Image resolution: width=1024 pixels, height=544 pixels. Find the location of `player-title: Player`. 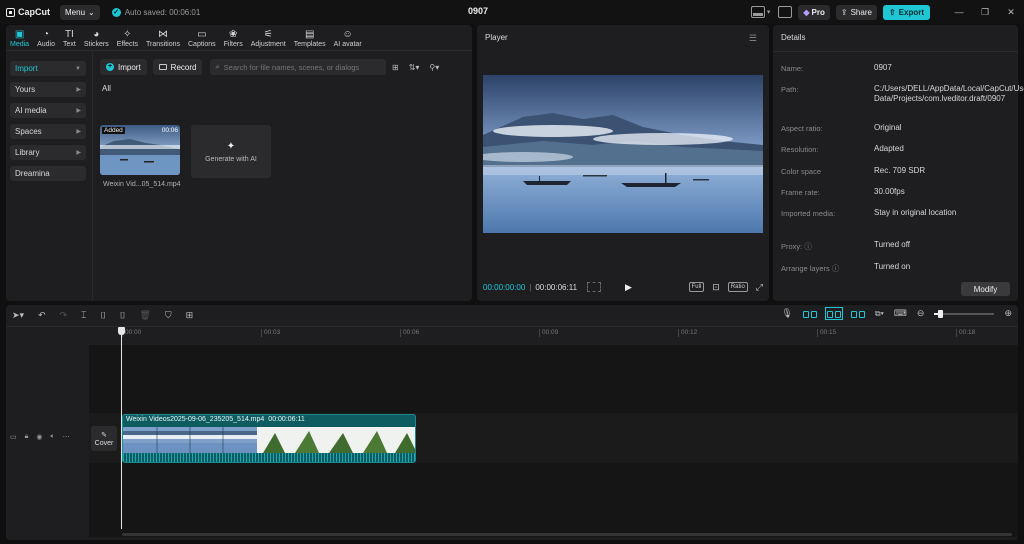

player-title: Player is located at coordinates (496, 37).